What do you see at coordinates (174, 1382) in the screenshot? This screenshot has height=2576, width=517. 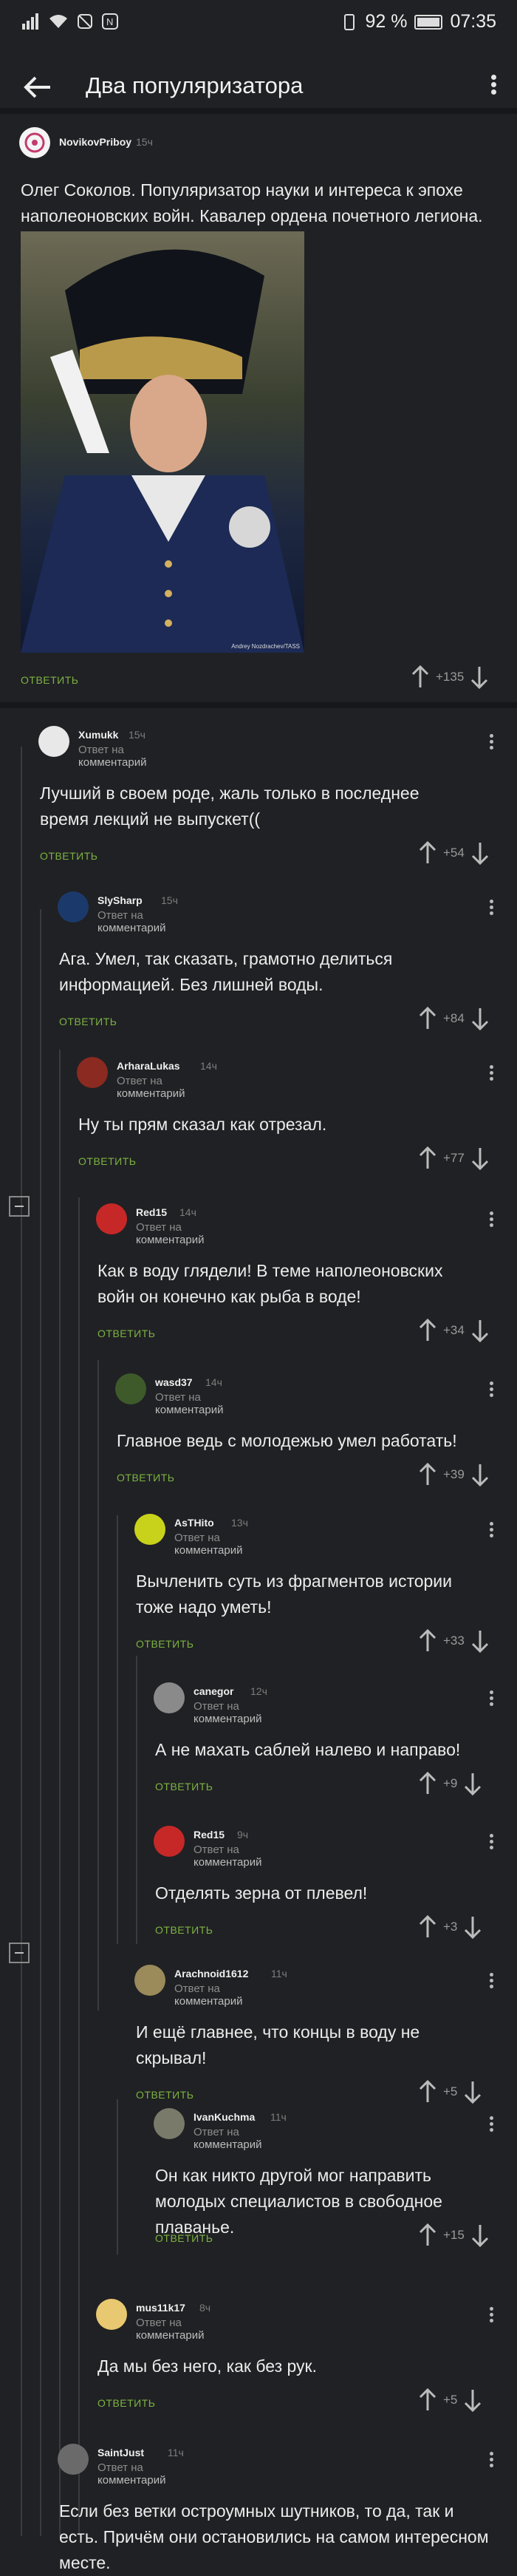 I see `comment-author: wasd37` at bounding box center [174, 1382].